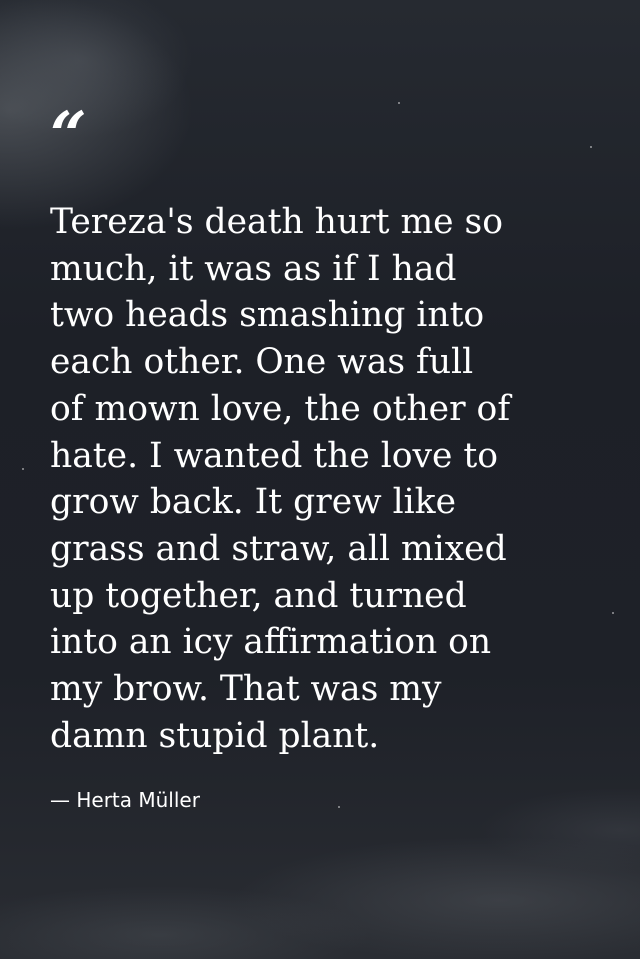 The width and height of the screenshot is (640, 959). Describe the element at coordinates (68, 135) in the screenshot. I see `quote-mark-icon: “` at that location.